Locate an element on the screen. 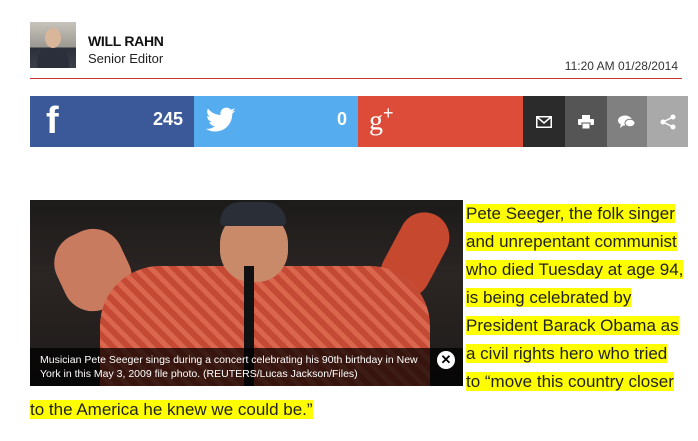  facebook-icon: f is located at coordinates (52, 121).